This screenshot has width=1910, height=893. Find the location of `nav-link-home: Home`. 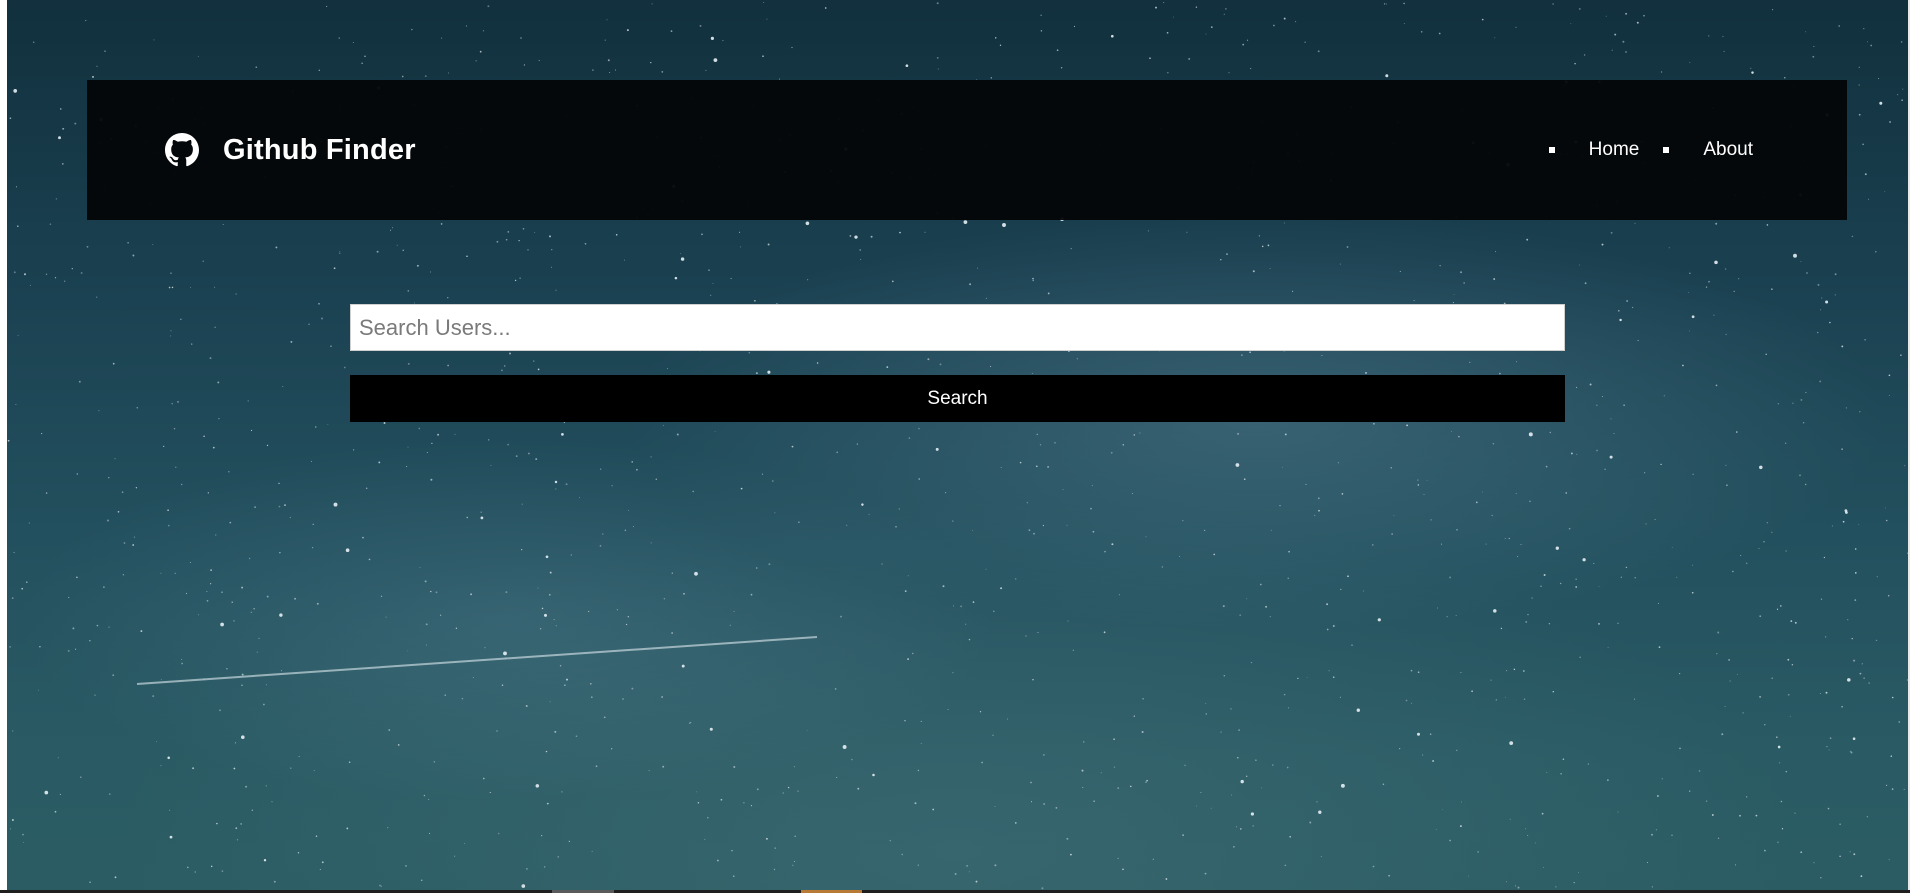

nav-link-home: Home is located at coordinates (1614, 150).